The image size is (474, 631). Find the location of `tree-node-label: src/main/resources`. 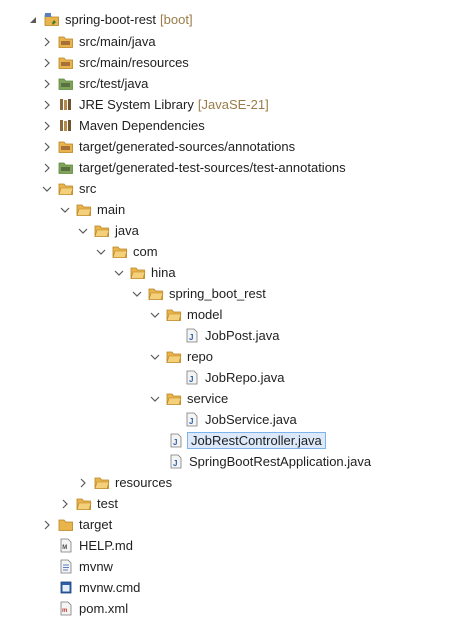

tree-node-label: src/main/resources is located at coordinates (134, 62).